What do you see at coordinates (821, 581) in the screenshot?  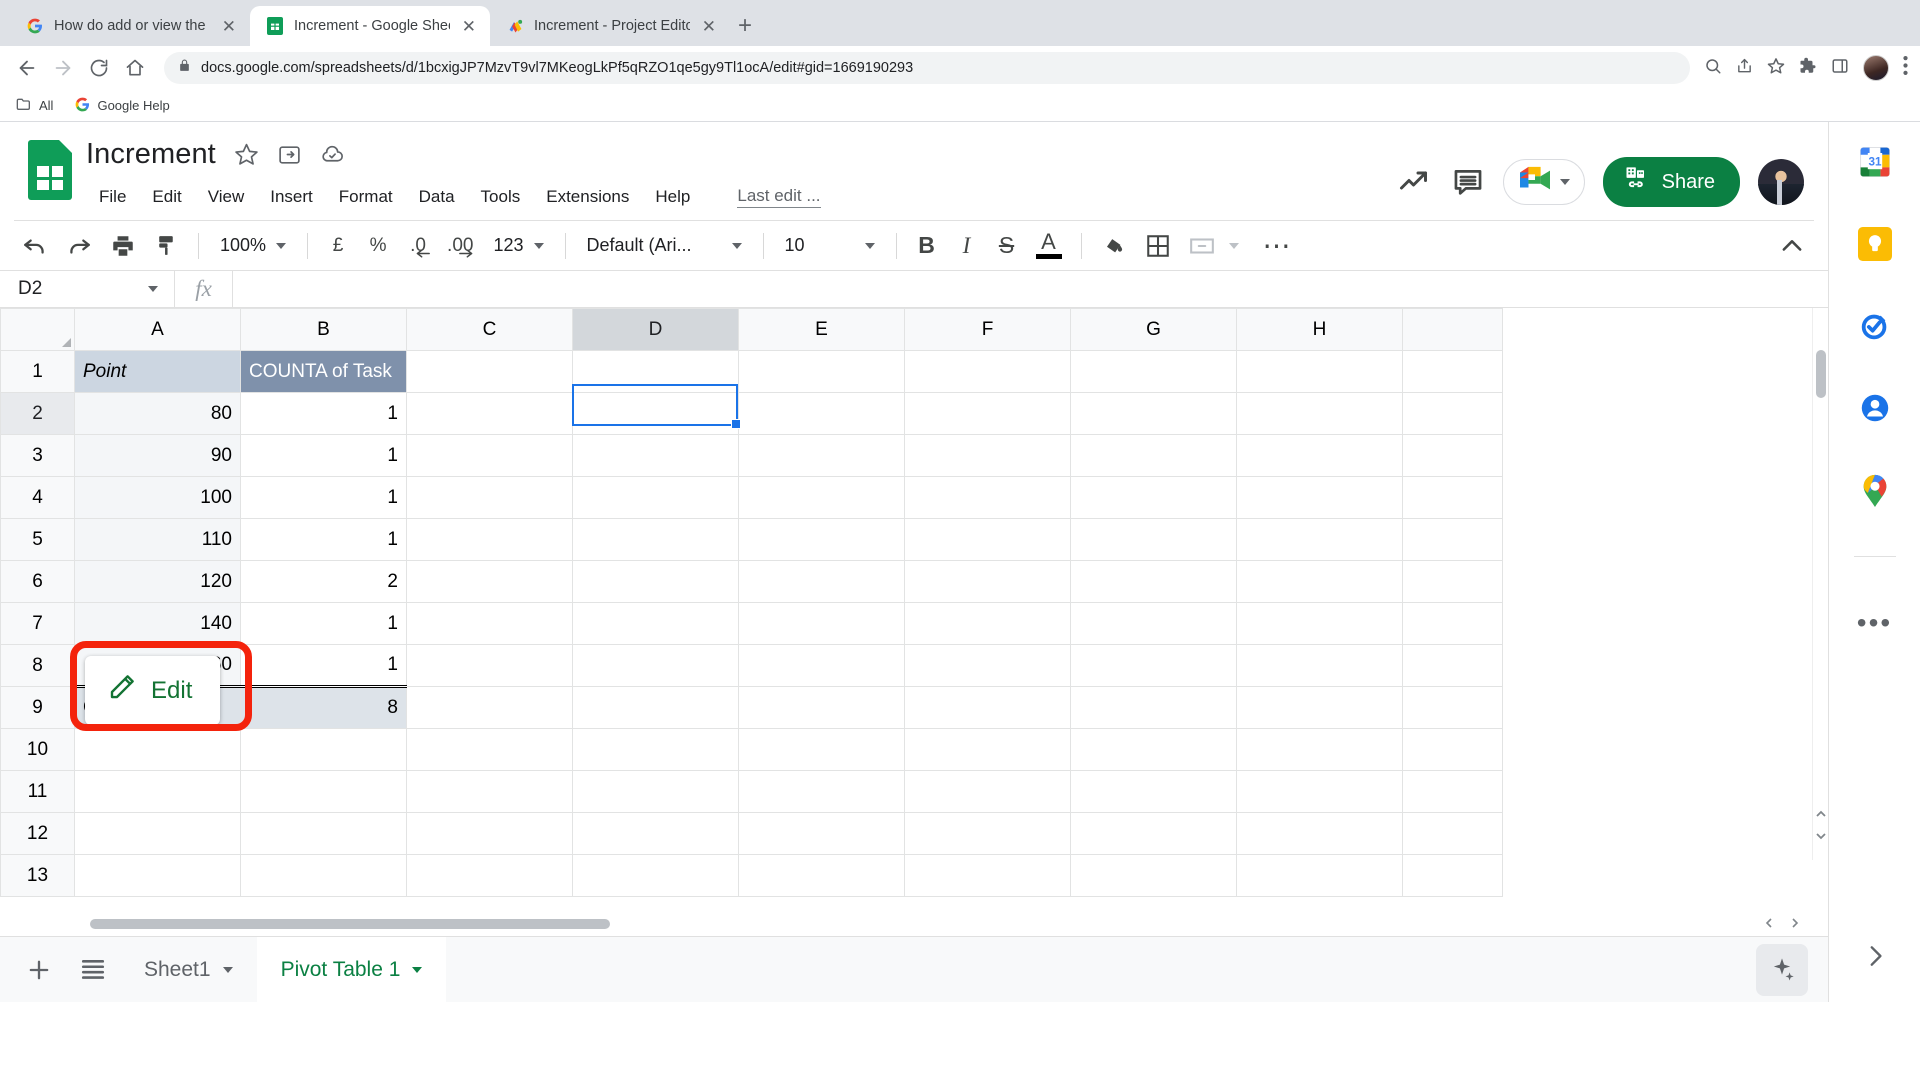 I see `cell-e6` at bounding box center [821, 581].